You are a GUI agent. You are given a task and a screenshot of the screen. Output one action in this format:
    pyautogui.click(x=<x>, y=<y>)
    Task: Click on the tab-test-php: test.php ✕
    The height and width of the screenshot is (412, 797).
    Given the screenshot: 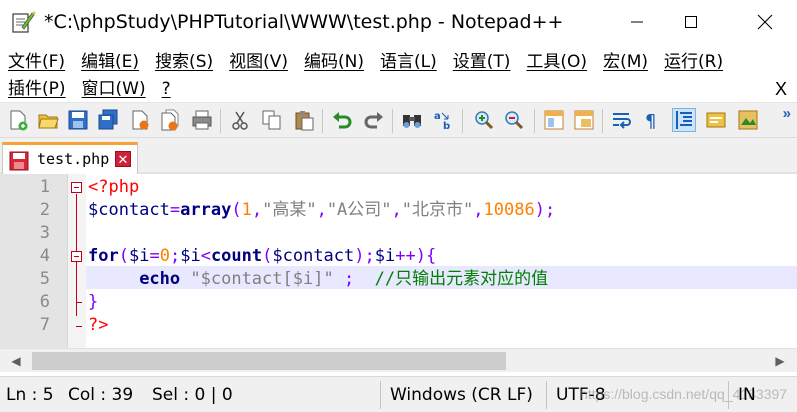 What is the action you would take?
    pyautogui.click(x=70, y=158)
    